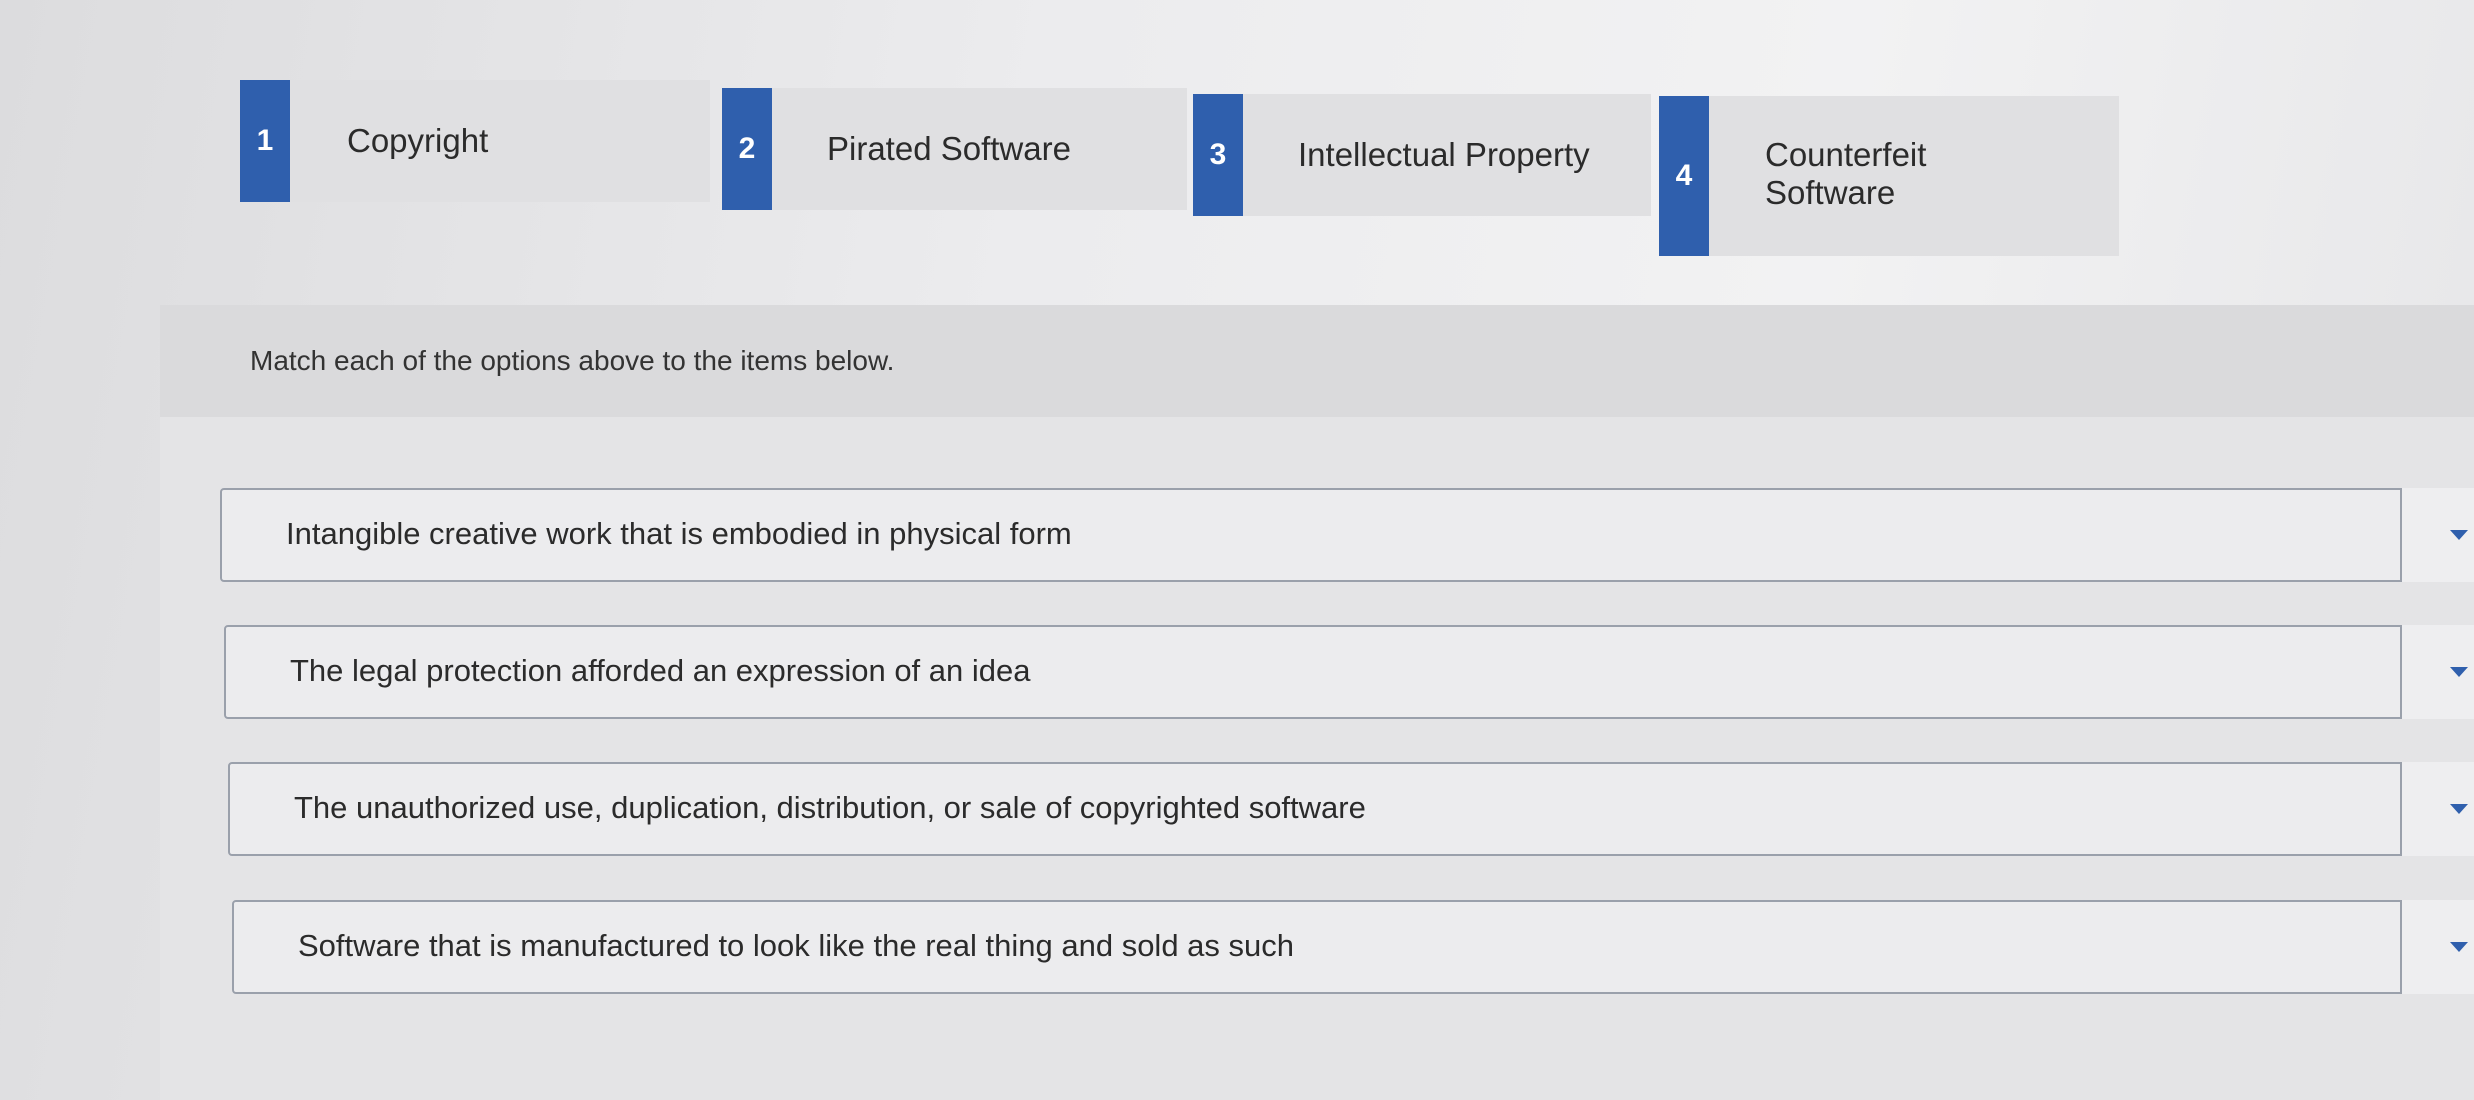 The height and width of the screenshot is (1100, 2474). I want to click on option-label-2: Pirated Software, so click(949, 148).